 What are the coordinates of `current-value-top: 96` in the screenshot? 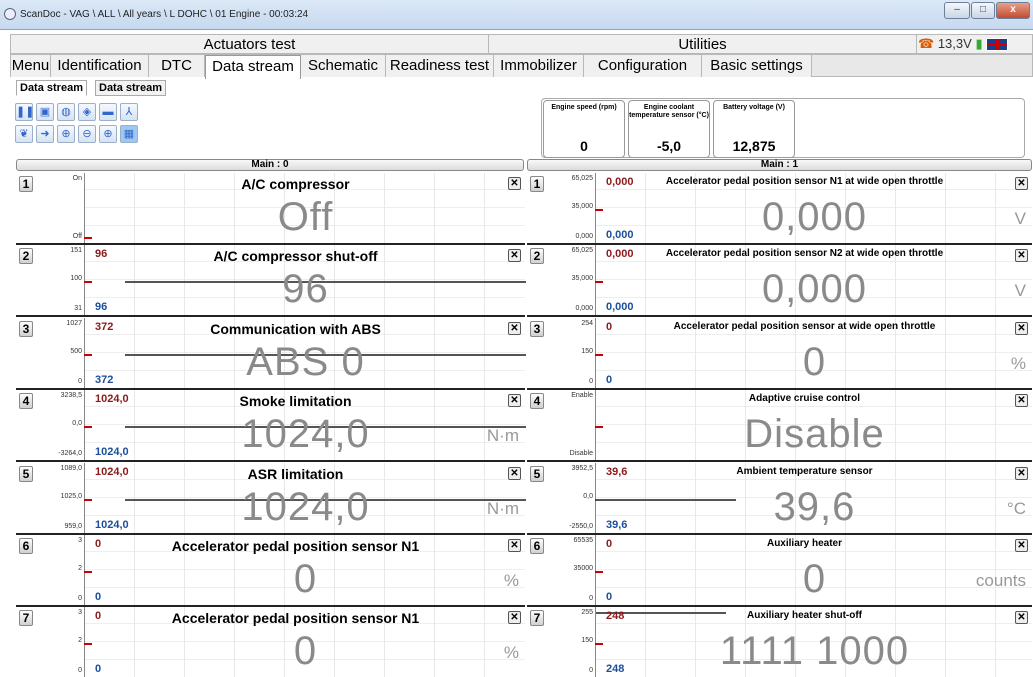 It's located at (101, 254).